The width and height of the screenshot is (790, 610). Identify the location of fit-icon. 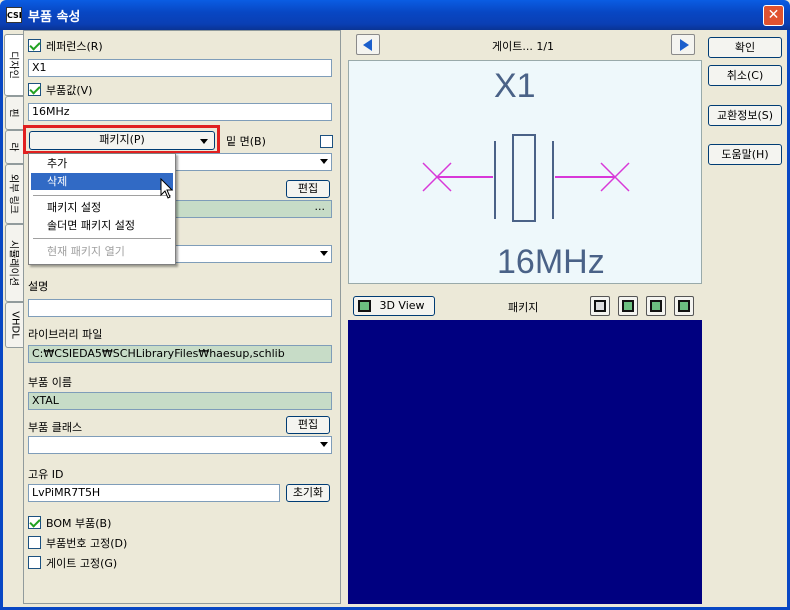
(628, 306).